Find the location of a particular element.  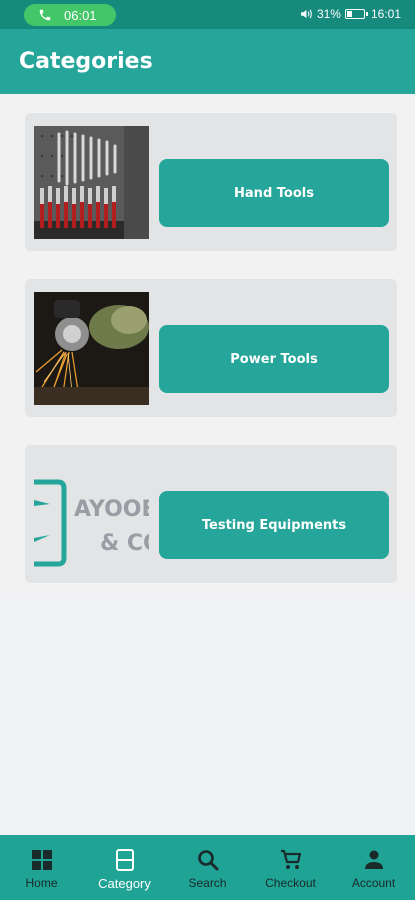

category-card-hand-tools: Hand Tools is located at coordinates (211, 182).